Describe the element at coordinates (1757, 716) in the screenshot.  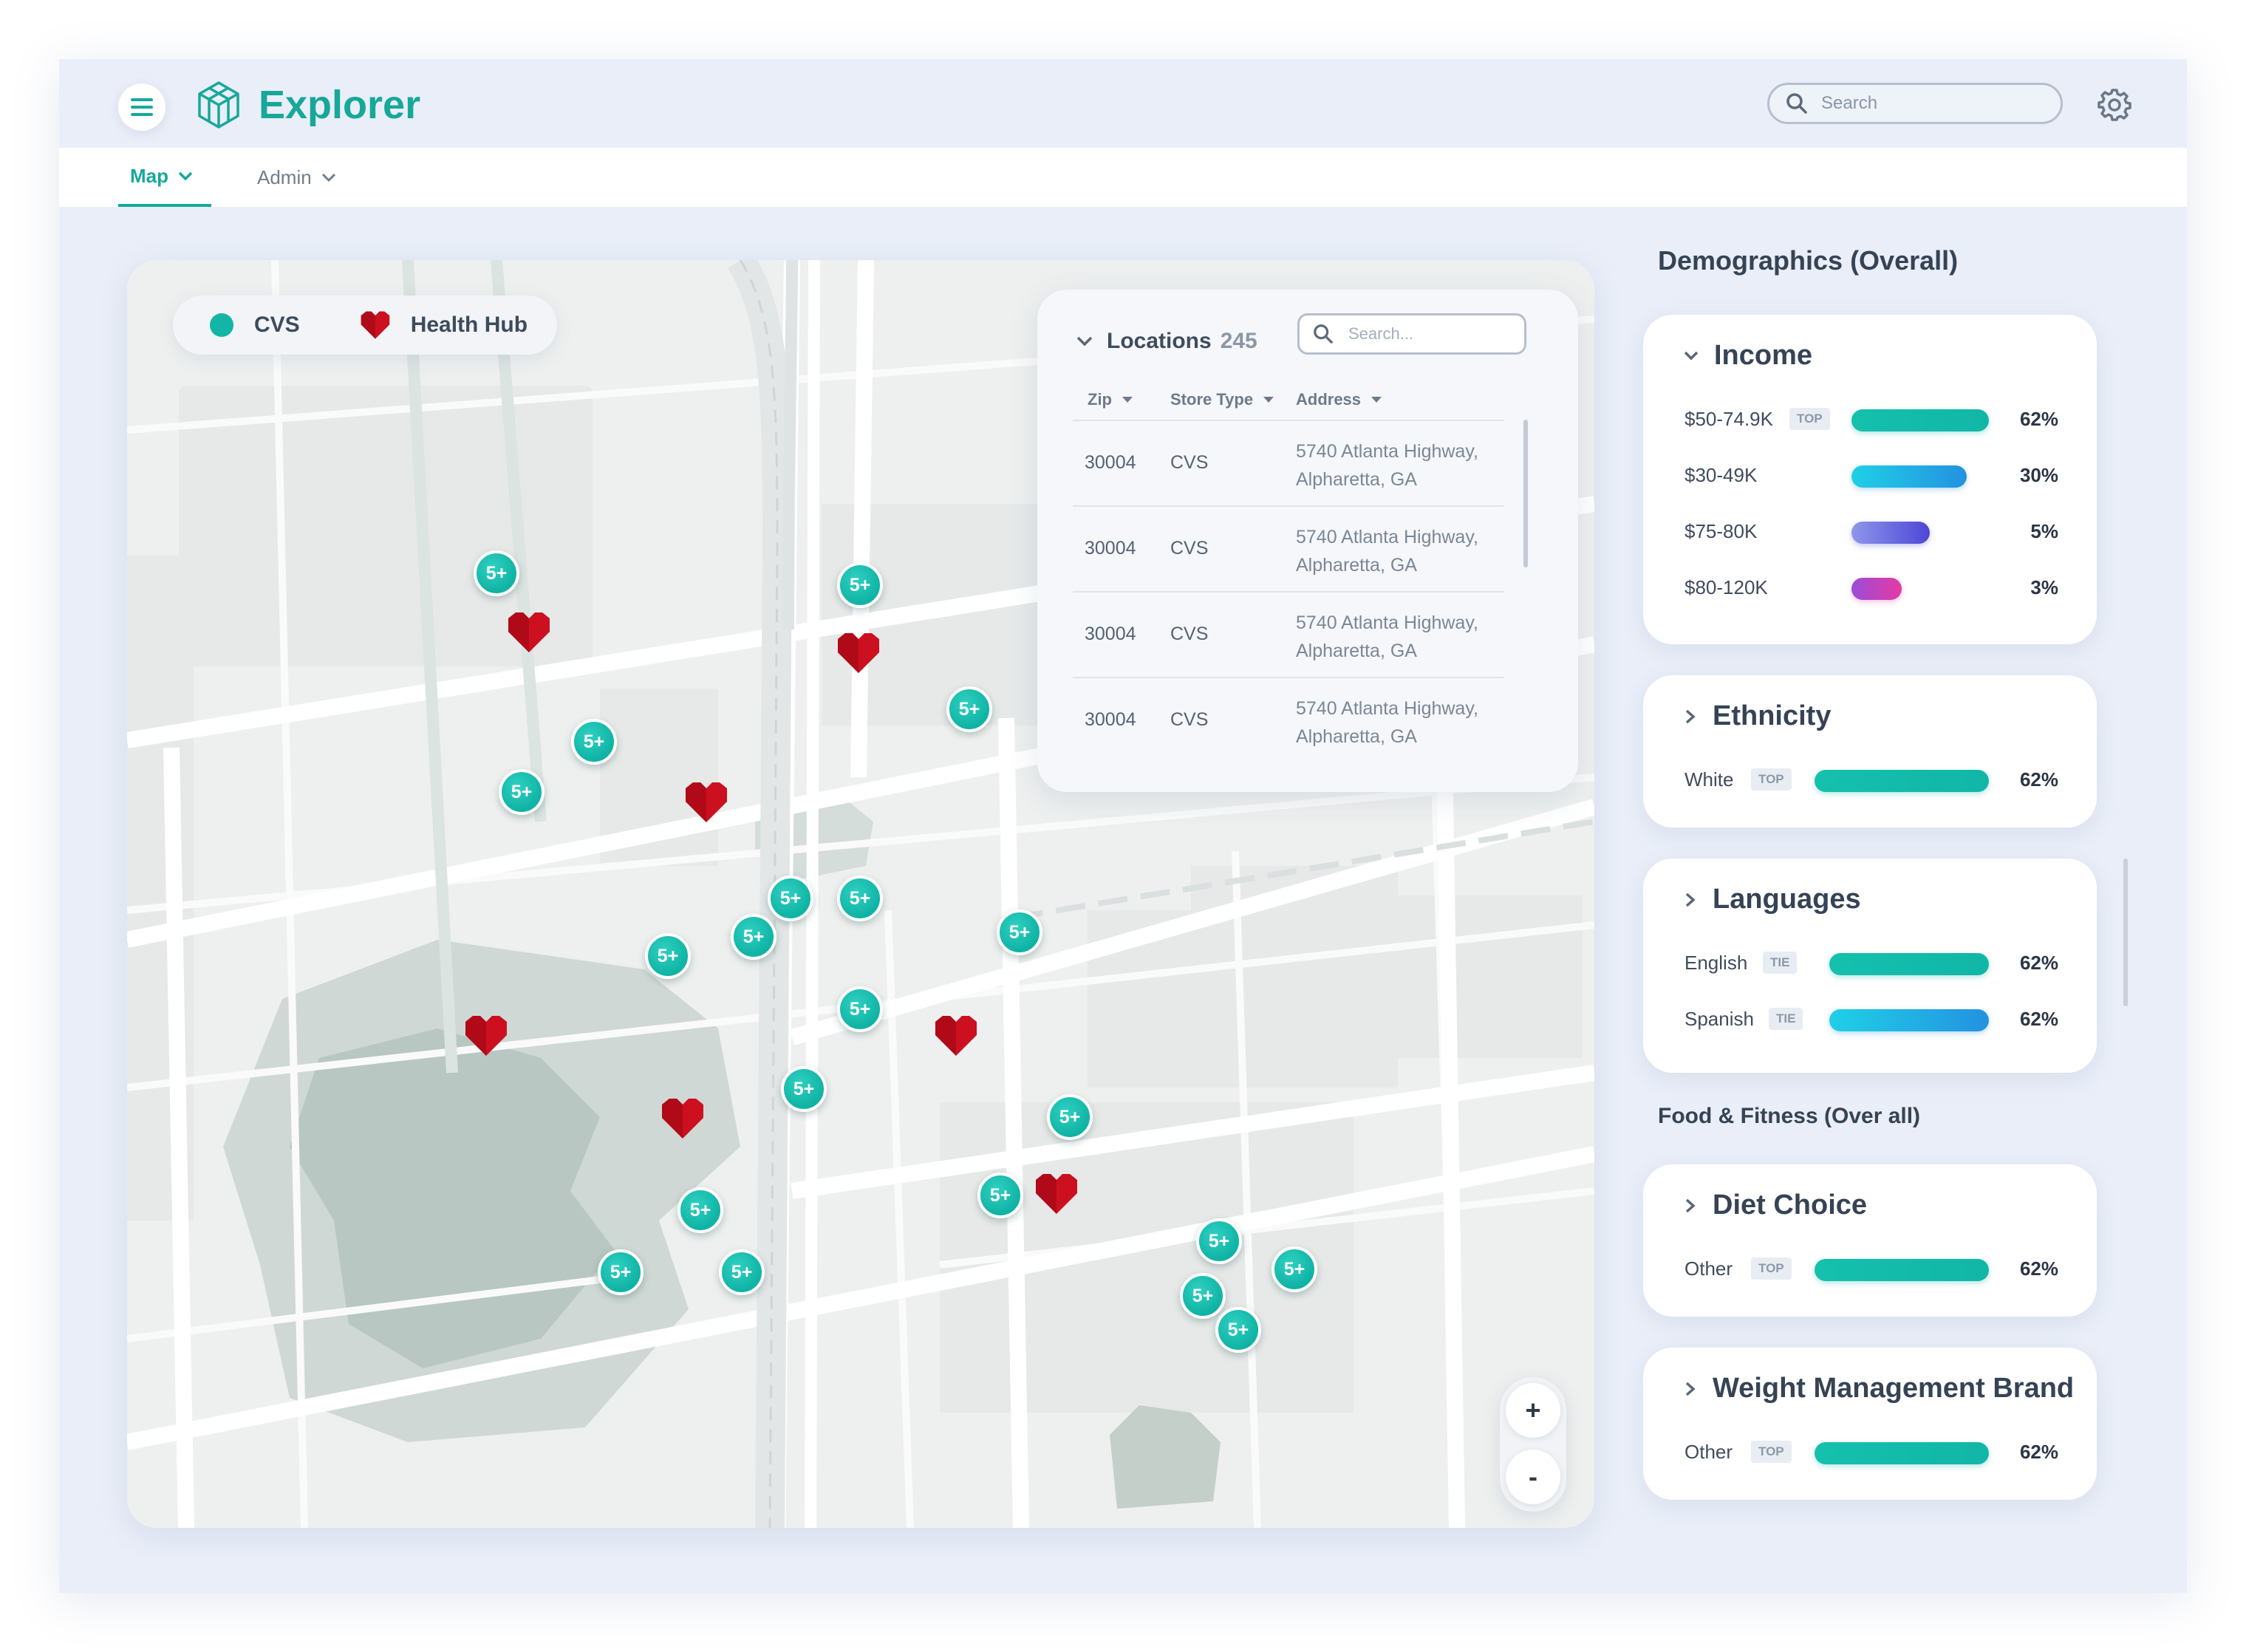
I see `ethnicity-header: Ethnicity` at that location.